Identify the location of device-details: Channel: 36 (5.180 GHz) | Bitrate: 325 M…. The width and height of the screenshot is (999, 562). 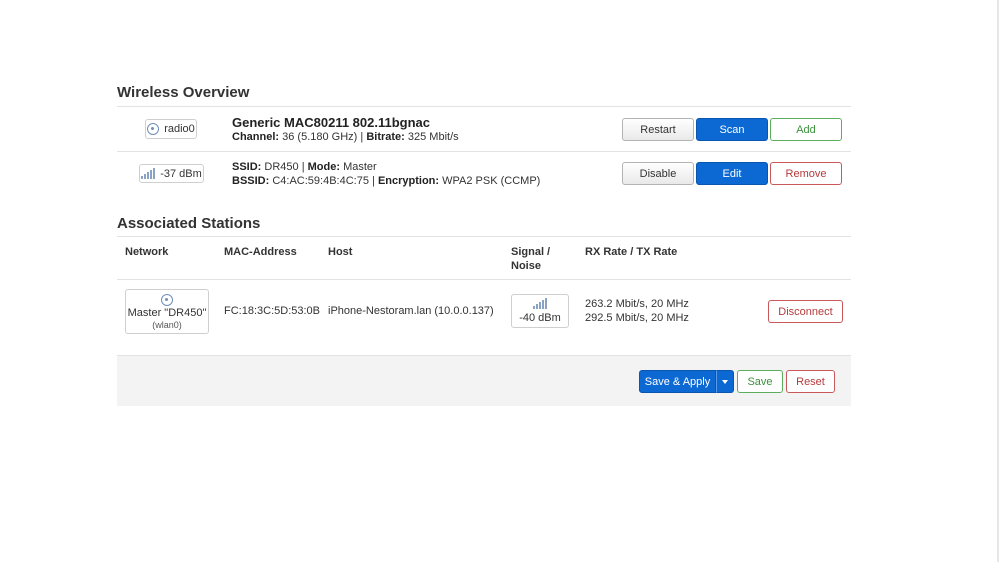
(345, 137).